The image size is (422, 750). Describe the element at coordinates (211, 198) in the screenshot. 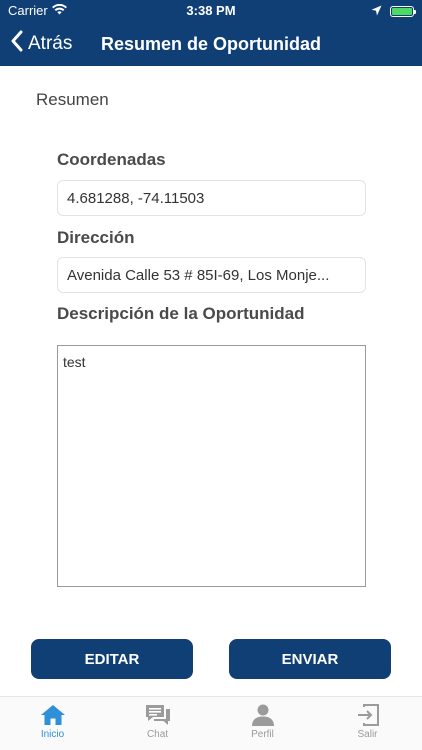

I see `coordinates-field` at that location.